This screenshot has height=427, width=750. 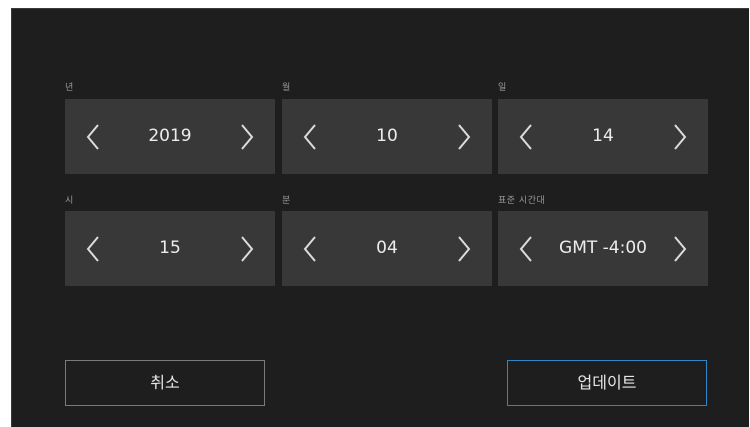 I want to click on minute-stepper: 04, so click(x=387, y=248).